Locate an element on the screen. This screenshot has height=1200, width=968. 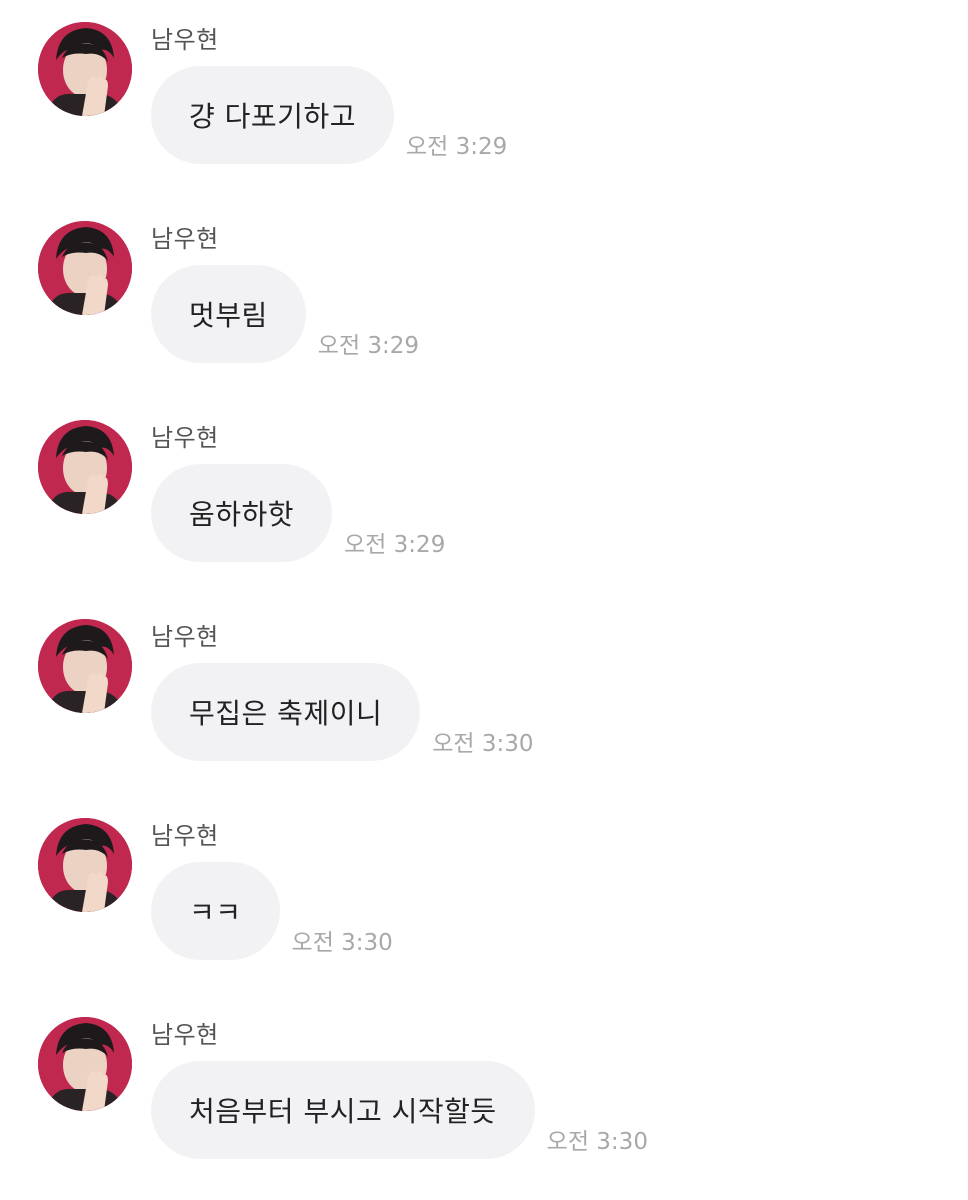
message-bubble-group: 걍 다포기하고 오전 3:29 is located at coordinates (329, 115).